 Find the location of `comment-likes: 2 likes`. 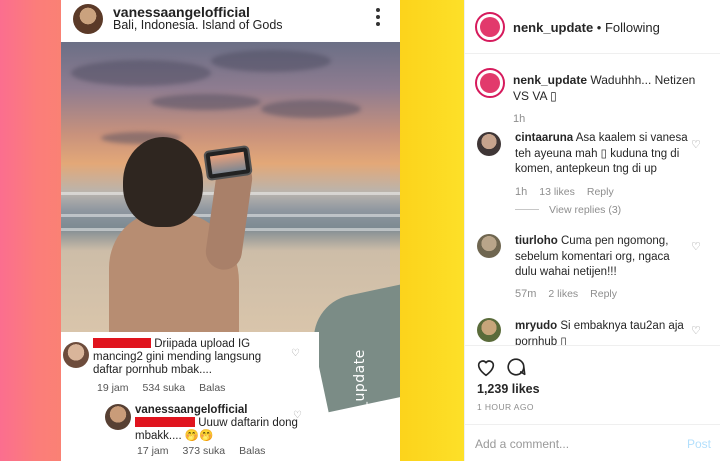

comment-likes: 2 likes is located at coordinates (563, 294).